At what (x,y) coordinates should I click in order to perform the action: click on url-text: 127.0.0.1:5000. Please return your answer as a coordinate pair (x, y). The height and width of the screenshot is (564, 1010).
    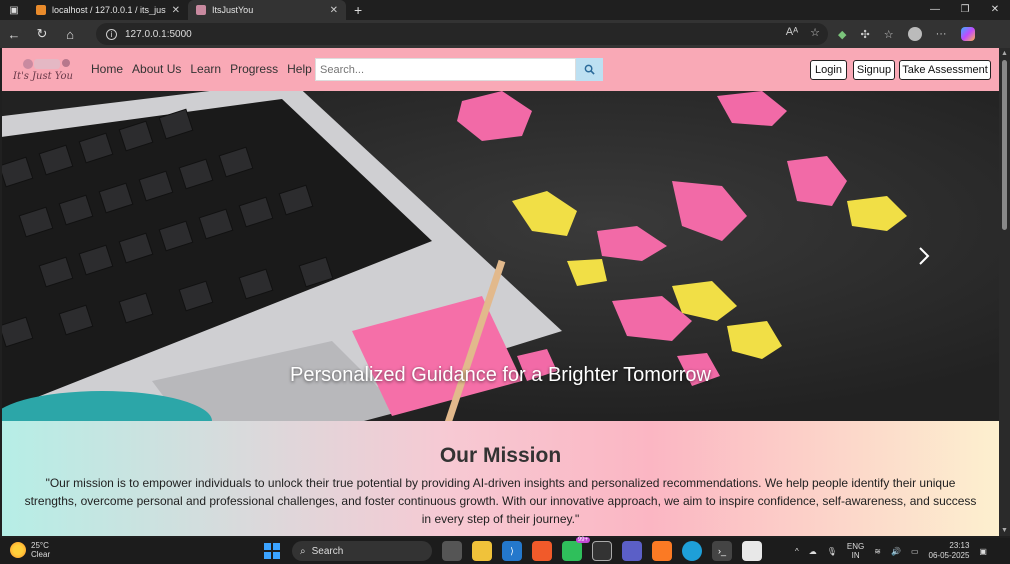
    Looking at the image, I should click on (158, 34).